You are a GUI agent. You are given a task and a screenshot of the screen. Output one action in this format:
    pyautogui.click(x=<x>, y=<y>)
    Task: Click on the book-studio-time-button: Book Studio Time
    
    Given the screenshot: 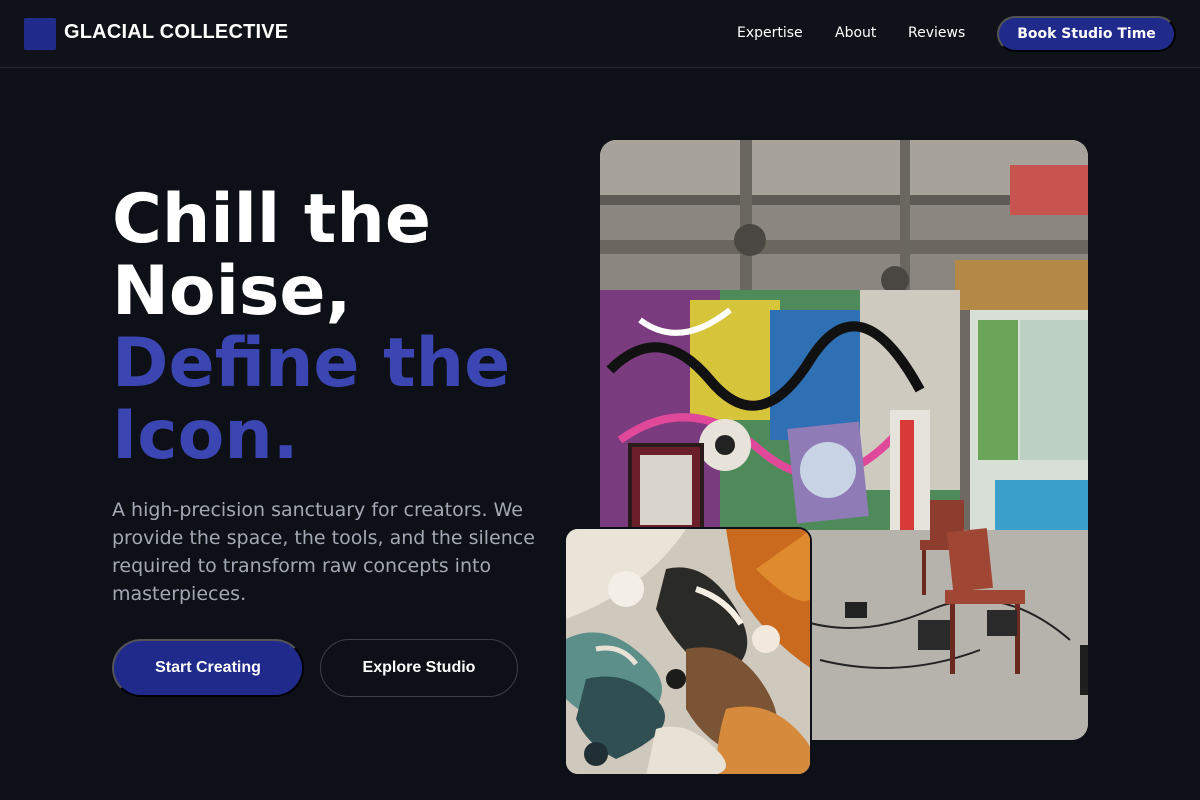 What is the action you would take?
    pyautogui.click(x=1086, y=34)
    